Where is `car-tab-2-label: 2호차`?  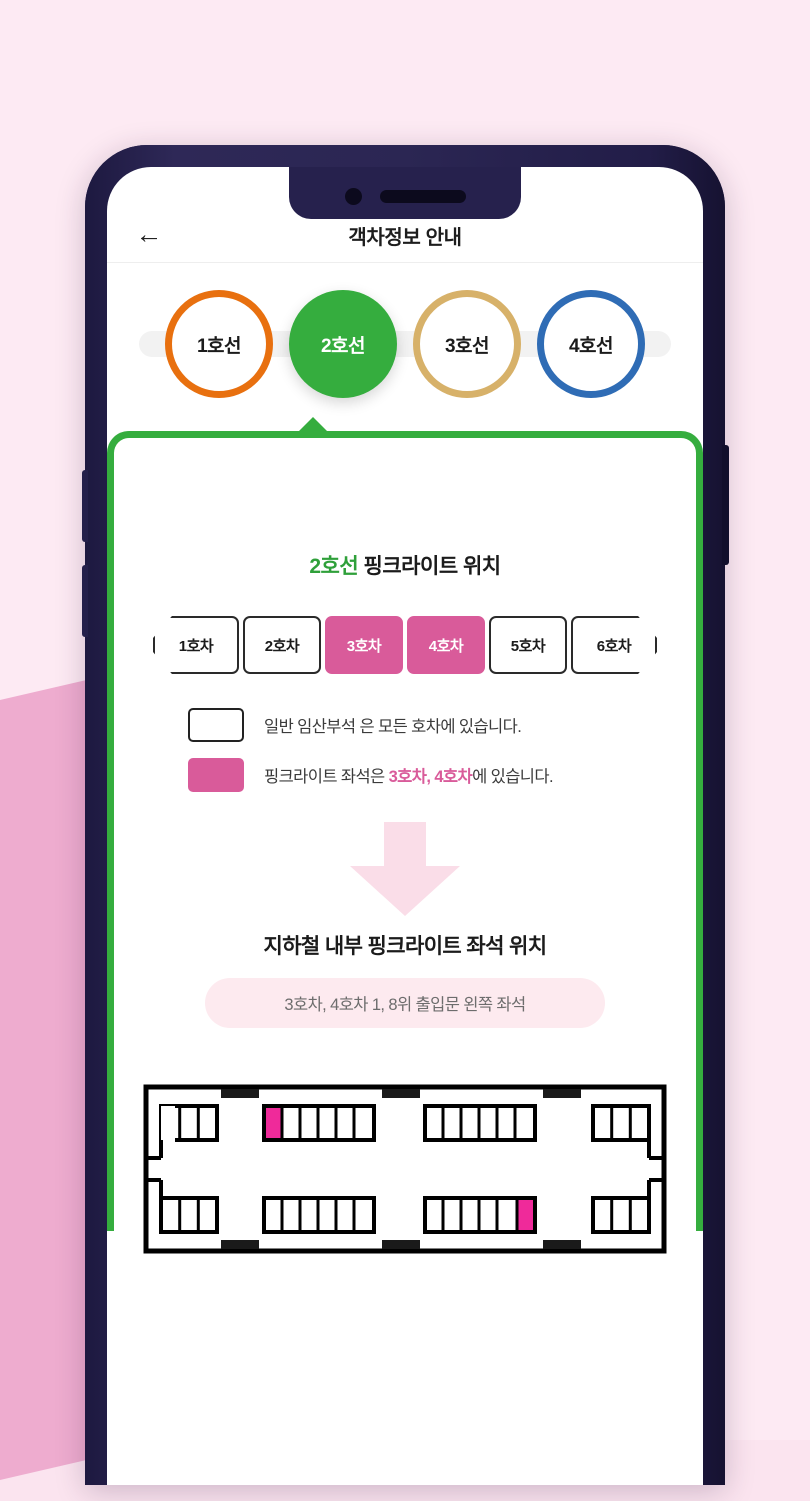 car-tab-2-label: 2호차 is located at coordinates (282, 646).